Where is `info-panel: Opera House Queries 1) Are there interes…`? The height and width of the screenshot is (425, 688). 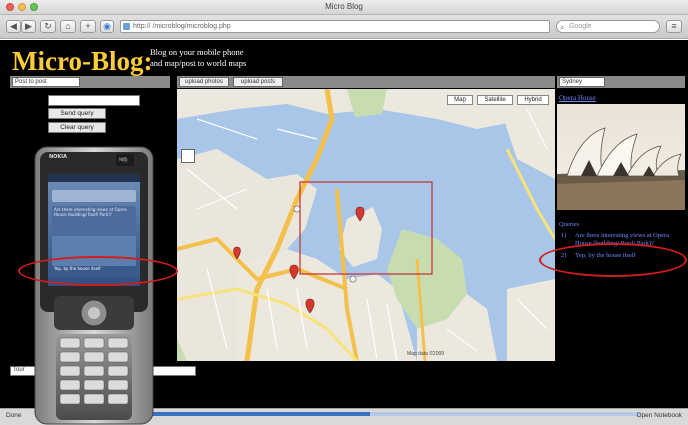 info-panel: Opera House Queries 1) Are there interes… is located at coordinates (621, 225).